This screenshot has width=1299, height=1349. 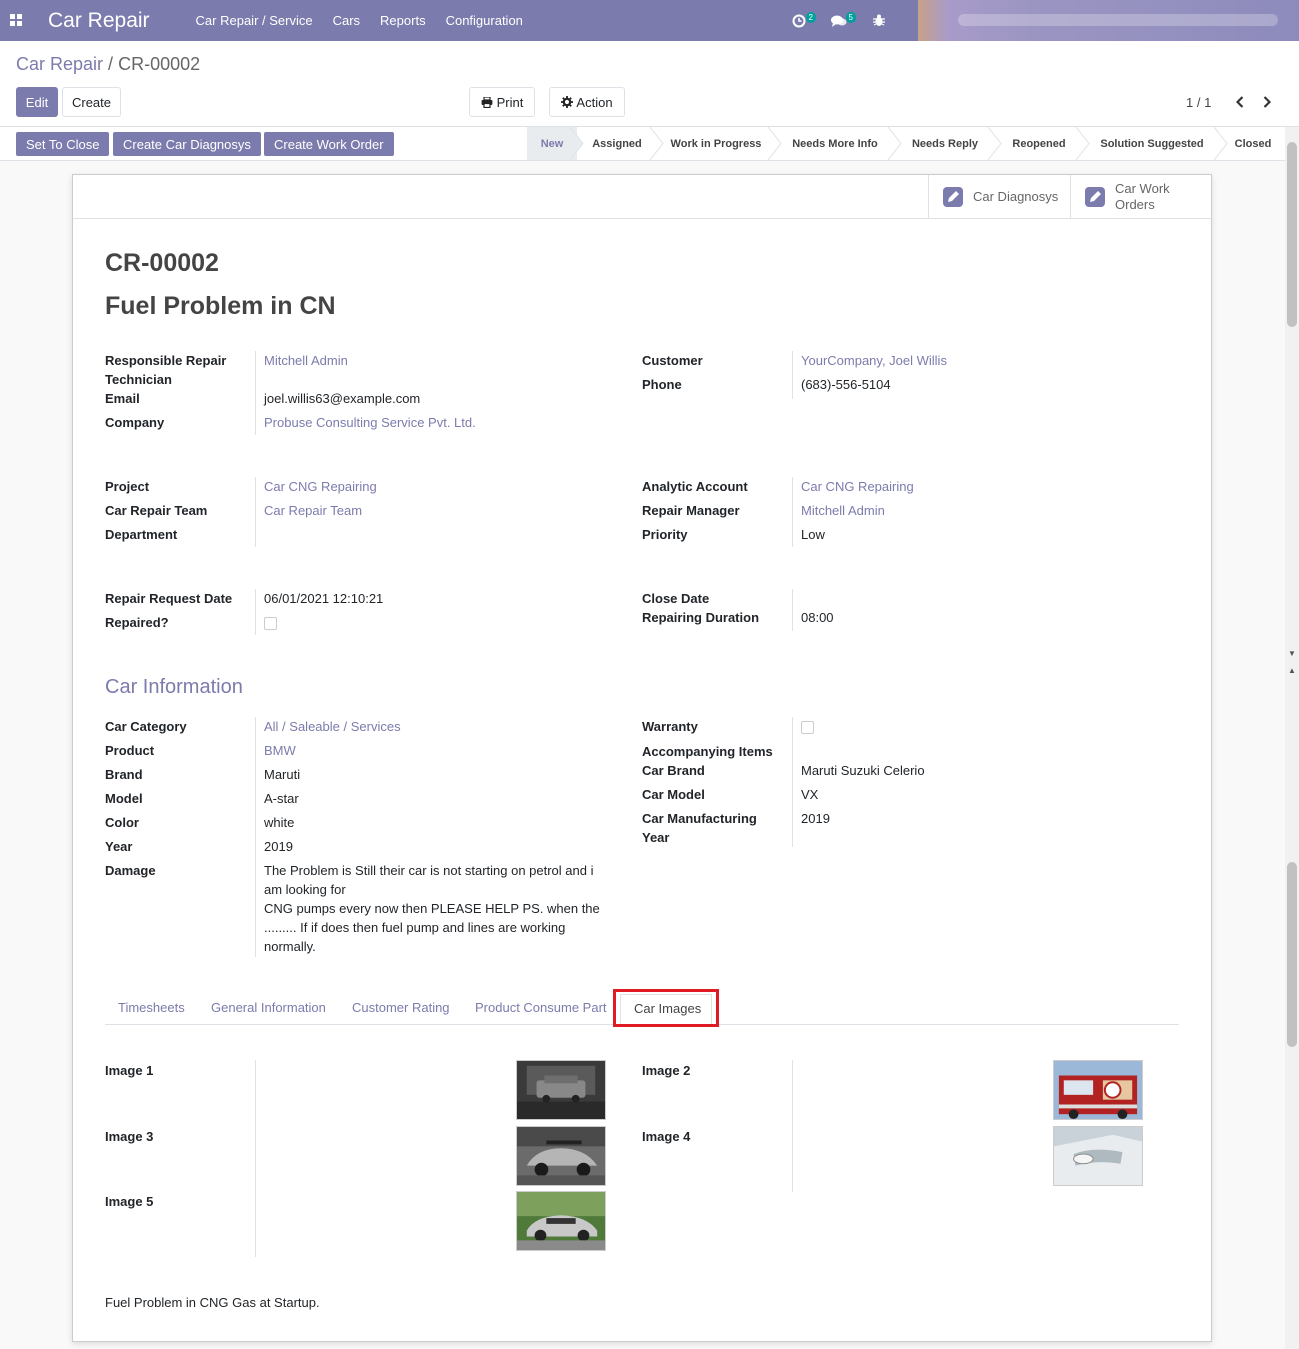 I want to click on messages-chat-icon: 5, so click(x=842, y=21).